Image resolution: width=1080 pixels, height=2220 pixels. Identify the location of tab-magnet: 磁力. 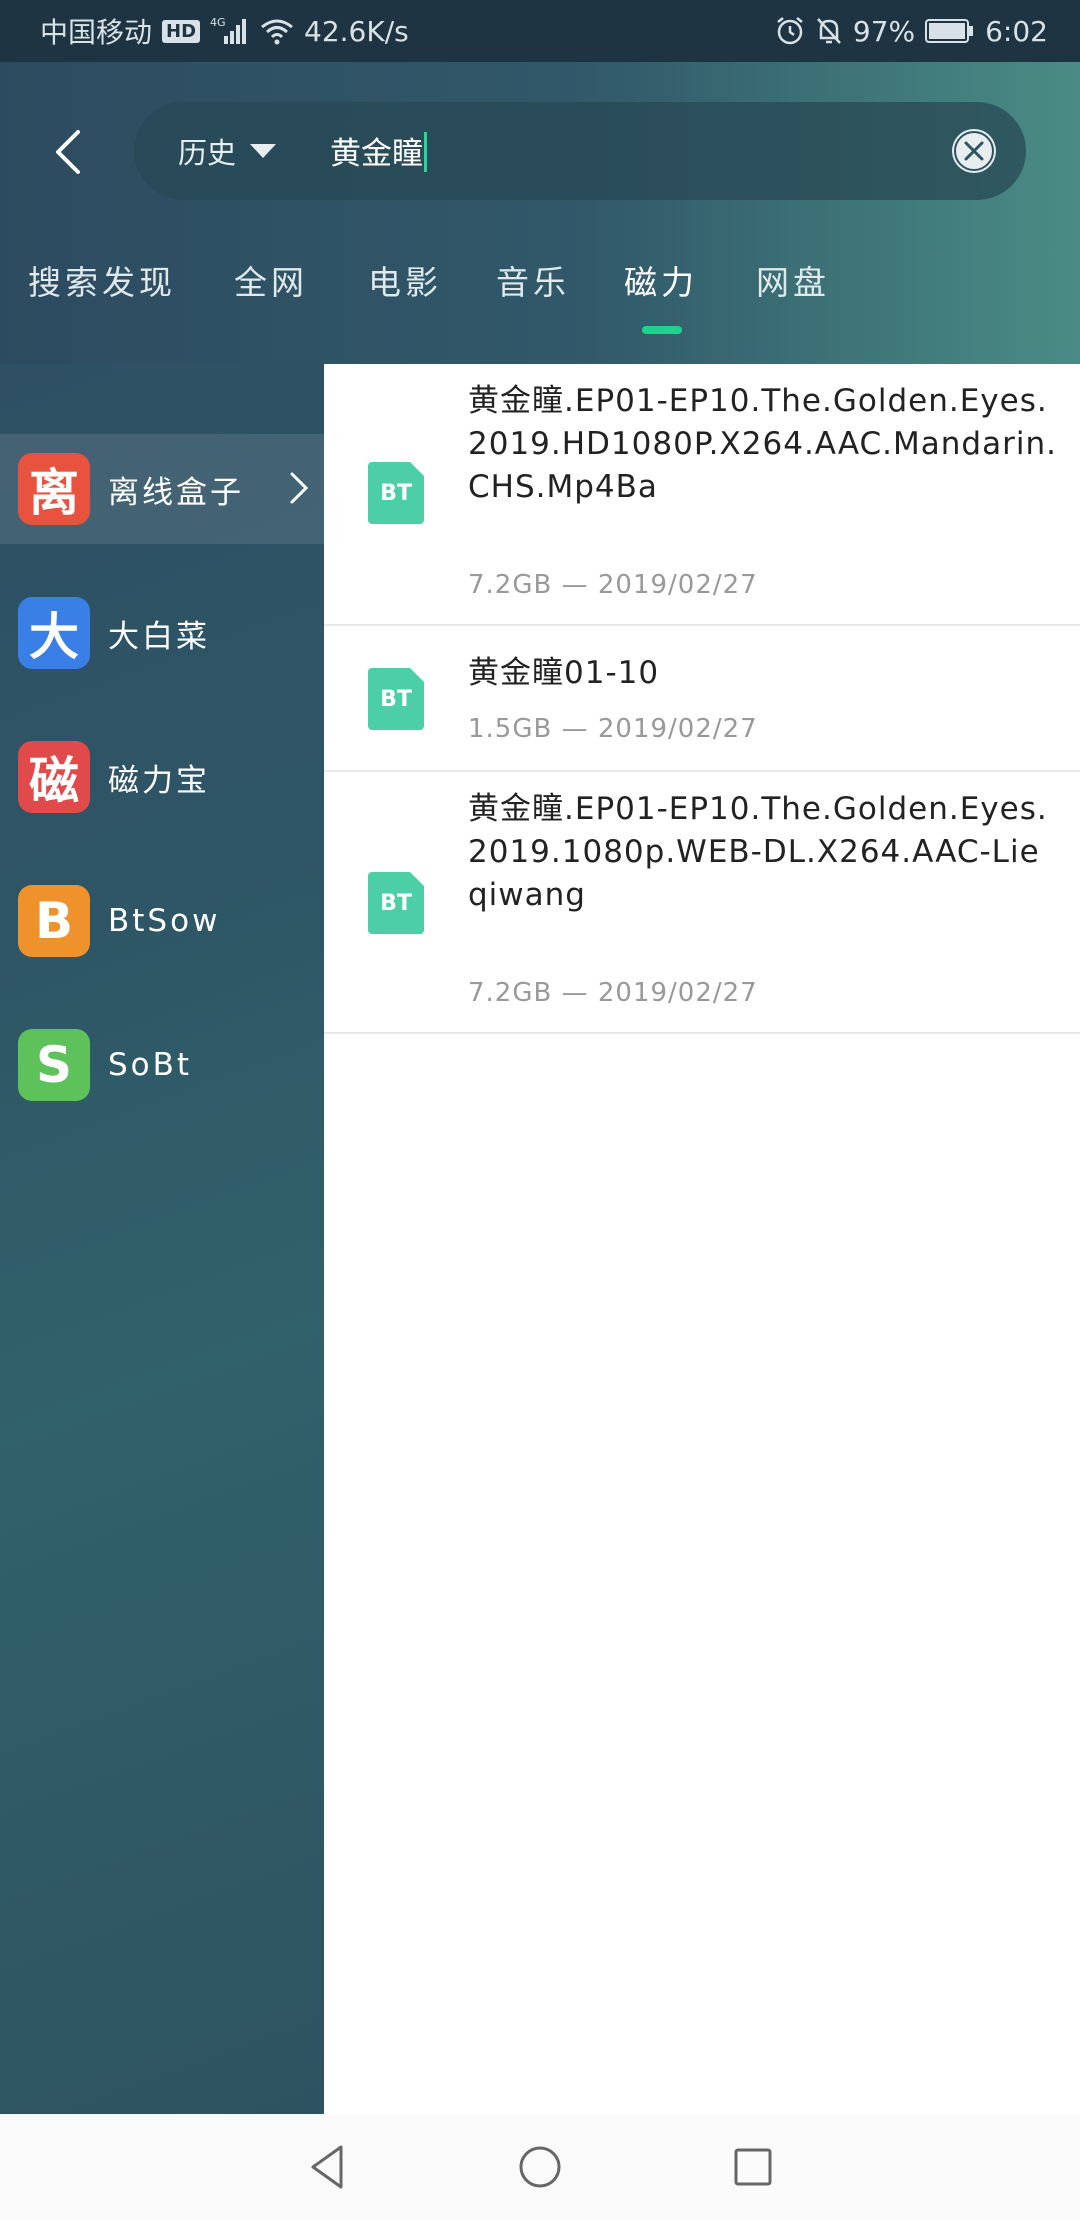
(661, 280).